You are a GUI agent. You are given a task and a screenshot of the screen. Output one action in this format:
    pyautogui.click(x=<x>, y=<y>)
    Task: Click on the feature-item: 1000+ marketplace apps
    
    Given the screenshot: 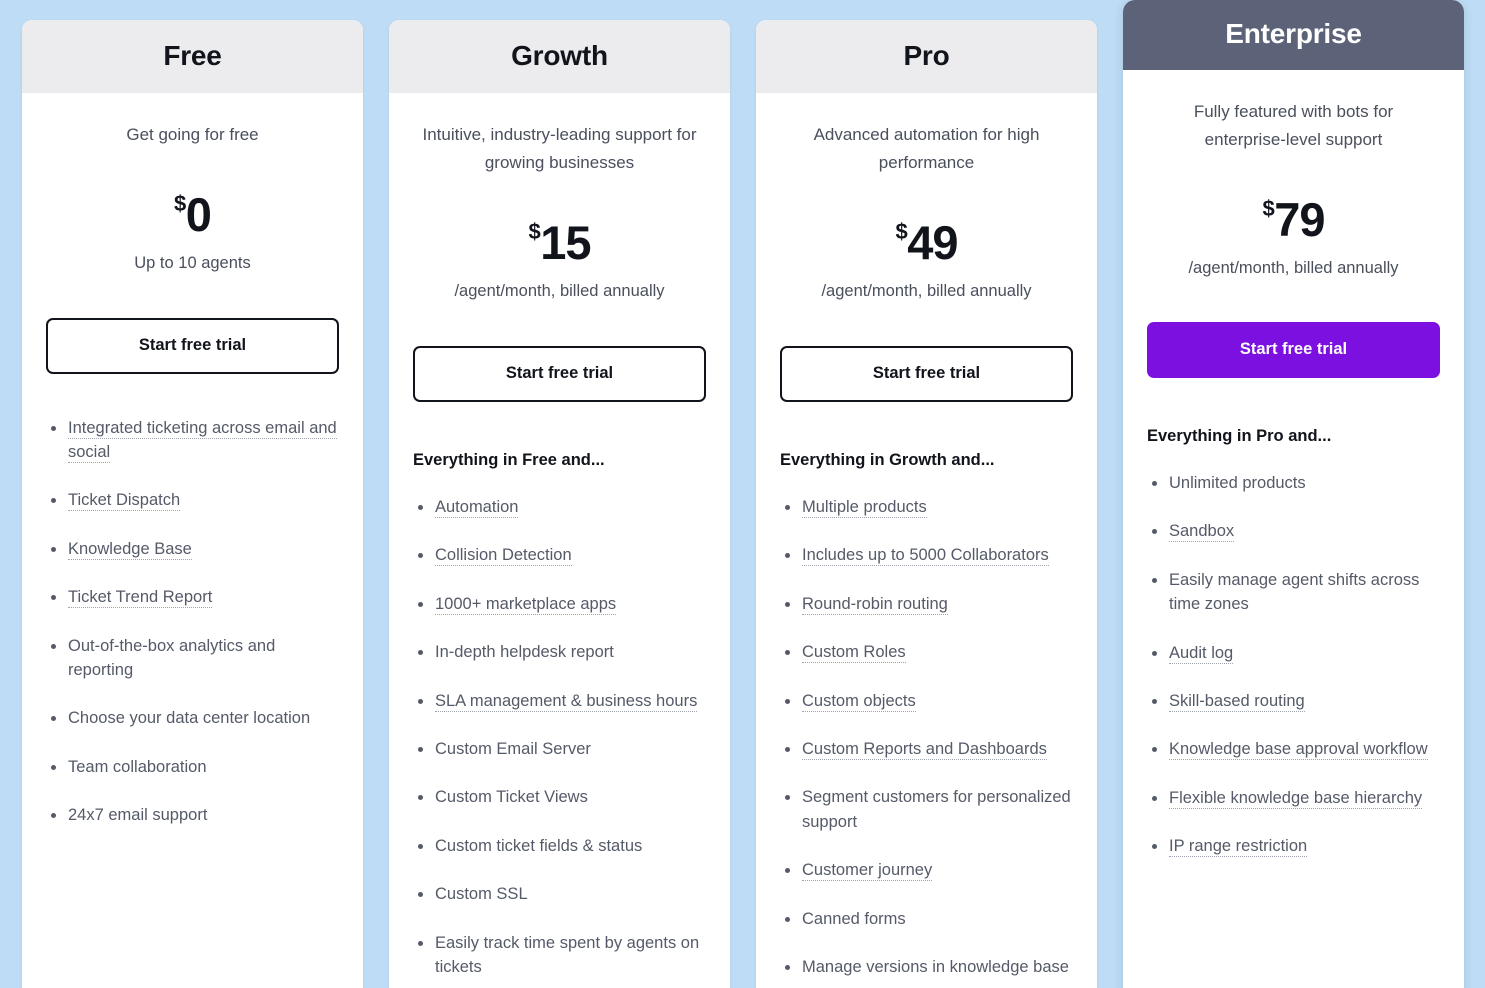 What is the action you would take?
    pyautogui.click(x=559, y=604)
    